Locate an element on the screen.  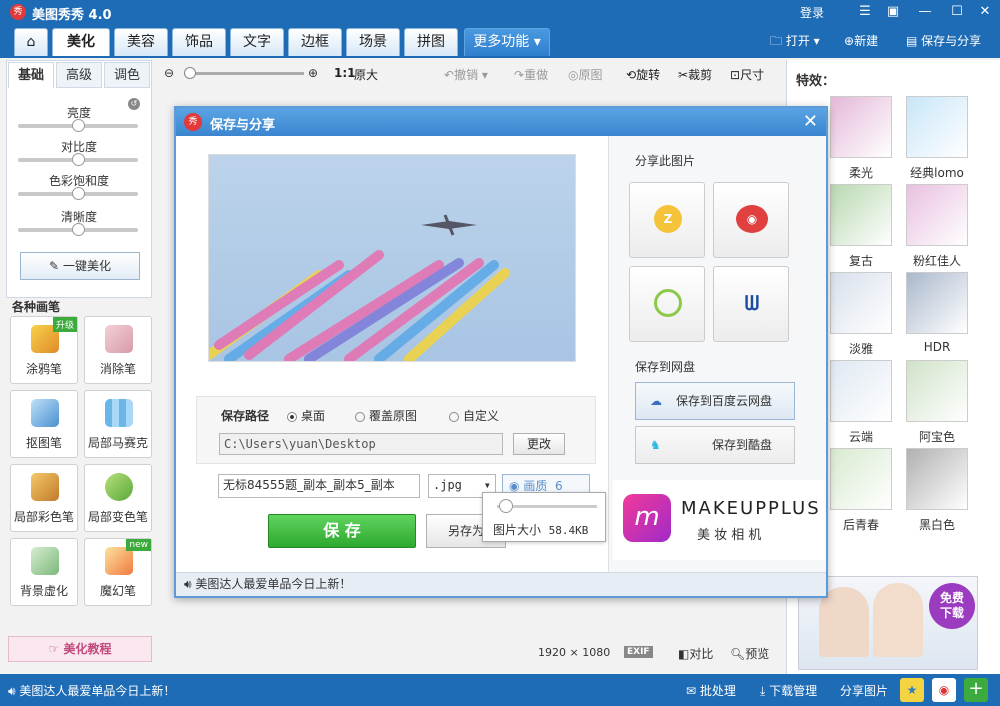
save-button: 保 存 is located at coordinates (342, 531).